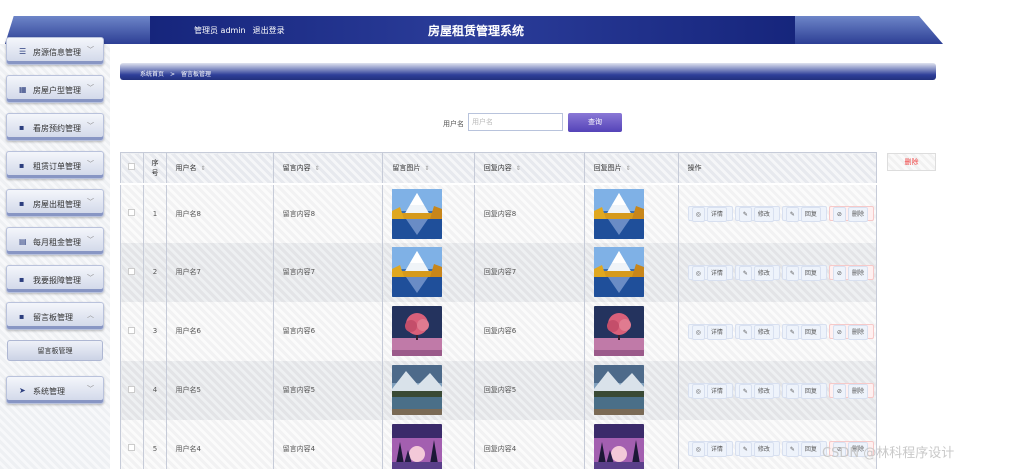 The width and height of the screenshot is (1011, 469). Describe the element at coordinates (243, 30) in the screenshot. I see `user-info: 管理员 admin 退出登录` at that location.